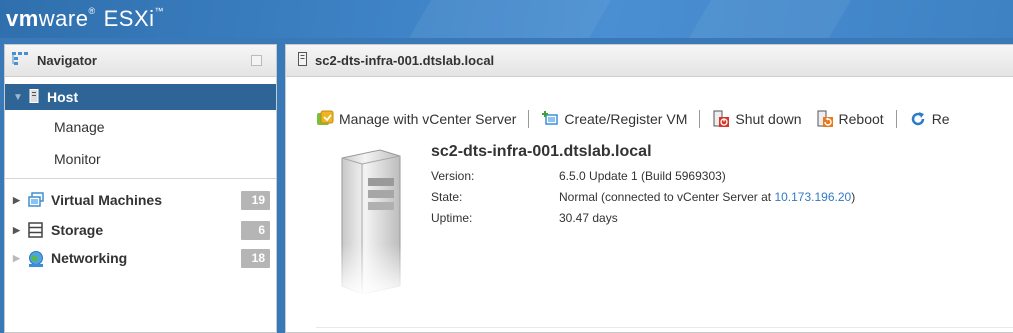  Describe the element at coordinates (36, 258) in the screenshot. I see `networking-icon` at that location.